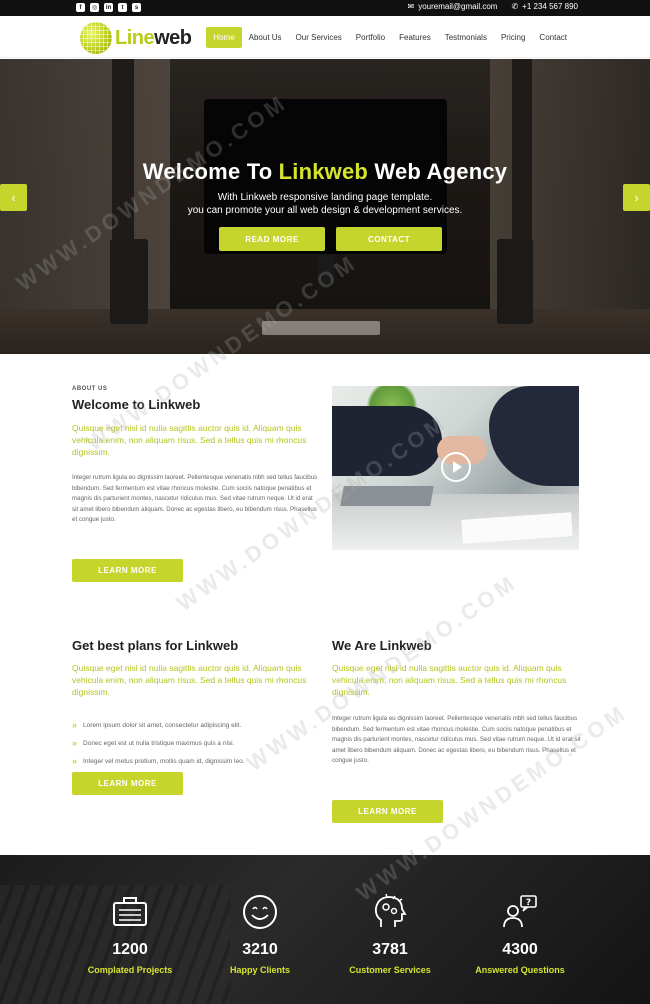 The height and width of the screenshot is (1004, 650). I want to click on nav-item-our-services: Our Services, so click(319, 37).